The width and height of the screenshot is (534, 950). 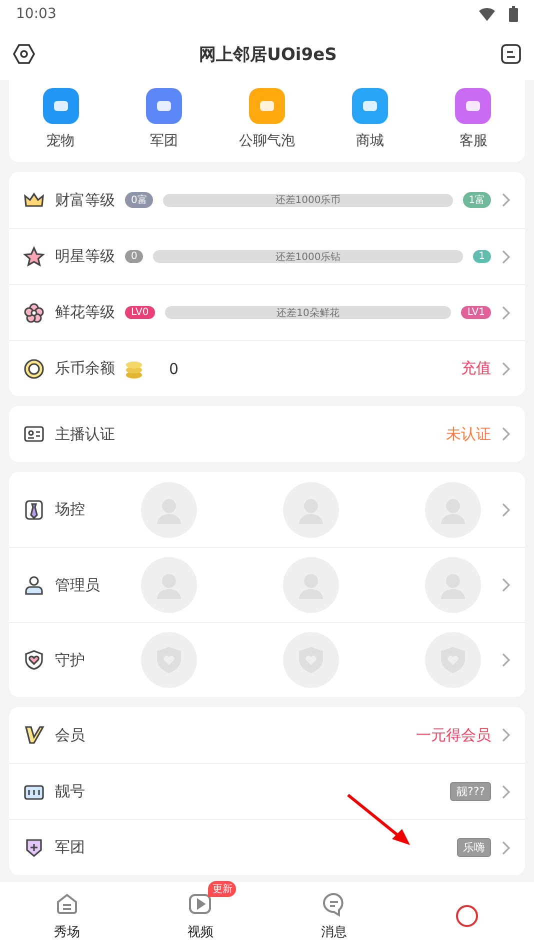 What do you see at coordinates (34, 735) in the screenshot?
I see `v-icon` at bounding box center [34, 735].